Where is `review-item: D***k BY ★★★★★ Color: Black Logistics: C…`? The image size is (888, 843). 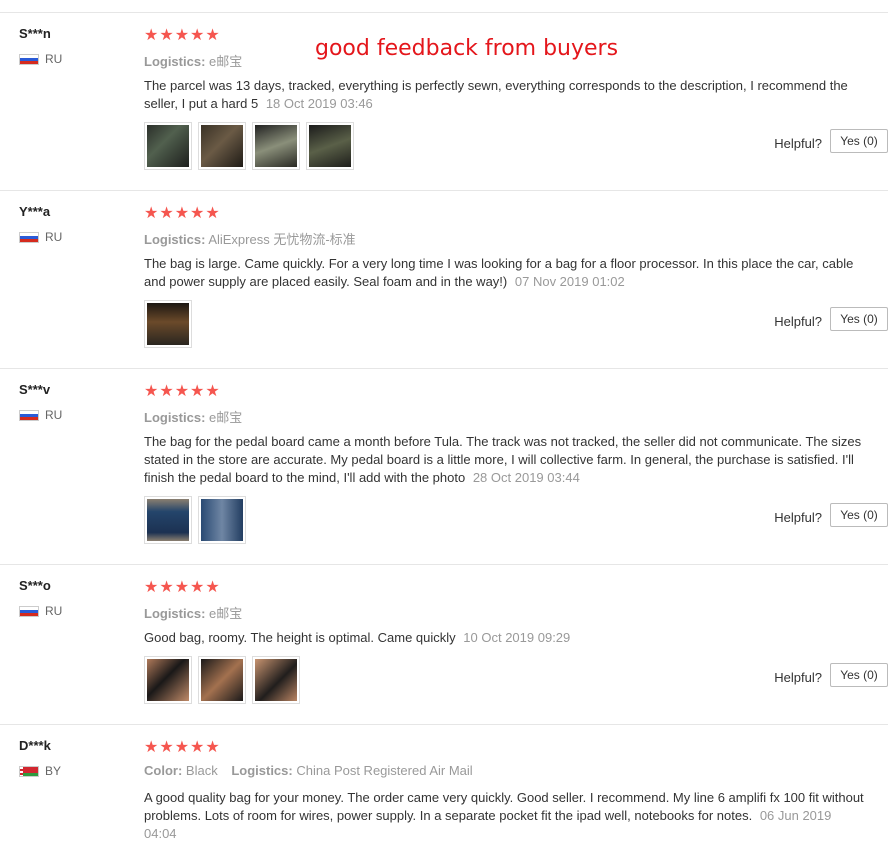
review-item: D***k BY ★★★★★ Color: Black Logistics: C… is located at coordinates (444, 782).